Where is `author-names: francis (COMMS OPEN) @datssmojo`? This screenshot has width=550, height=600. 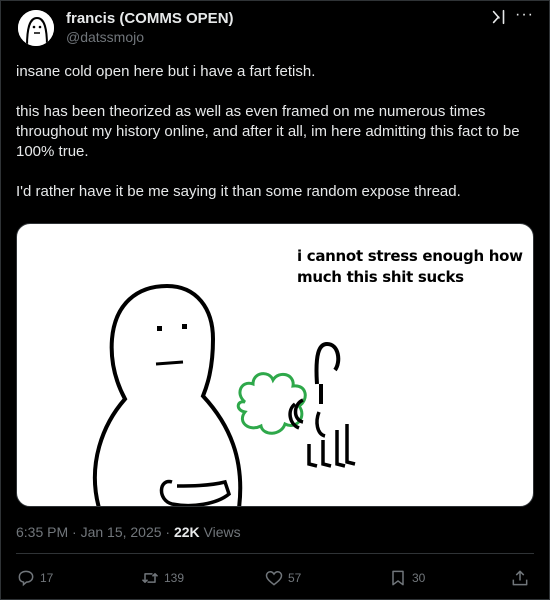
author-names: francis (COMMS OPEN) @datssmojo is located at coordinates (150, 28).